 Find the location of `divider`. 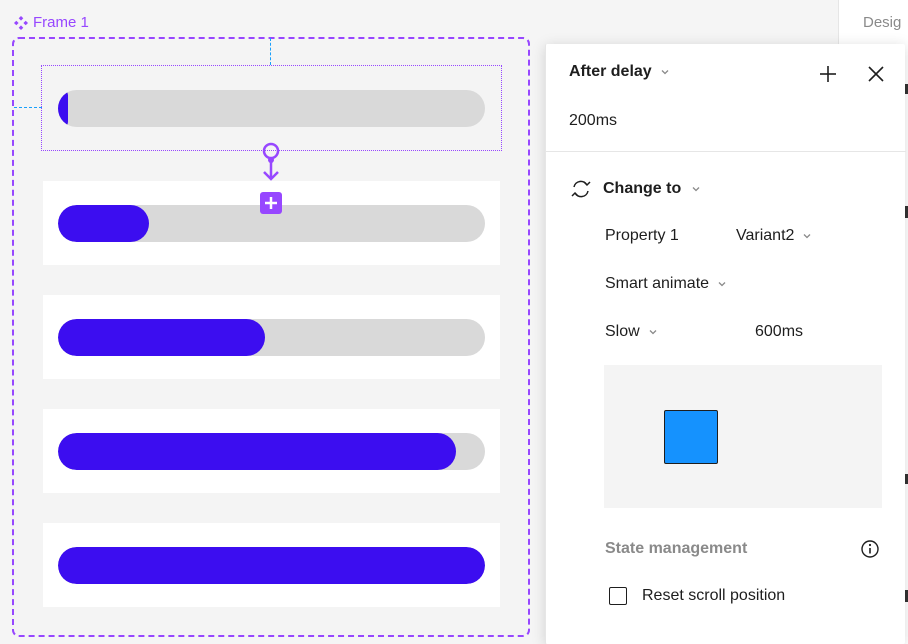

divider is located at coordinates (726, 151).